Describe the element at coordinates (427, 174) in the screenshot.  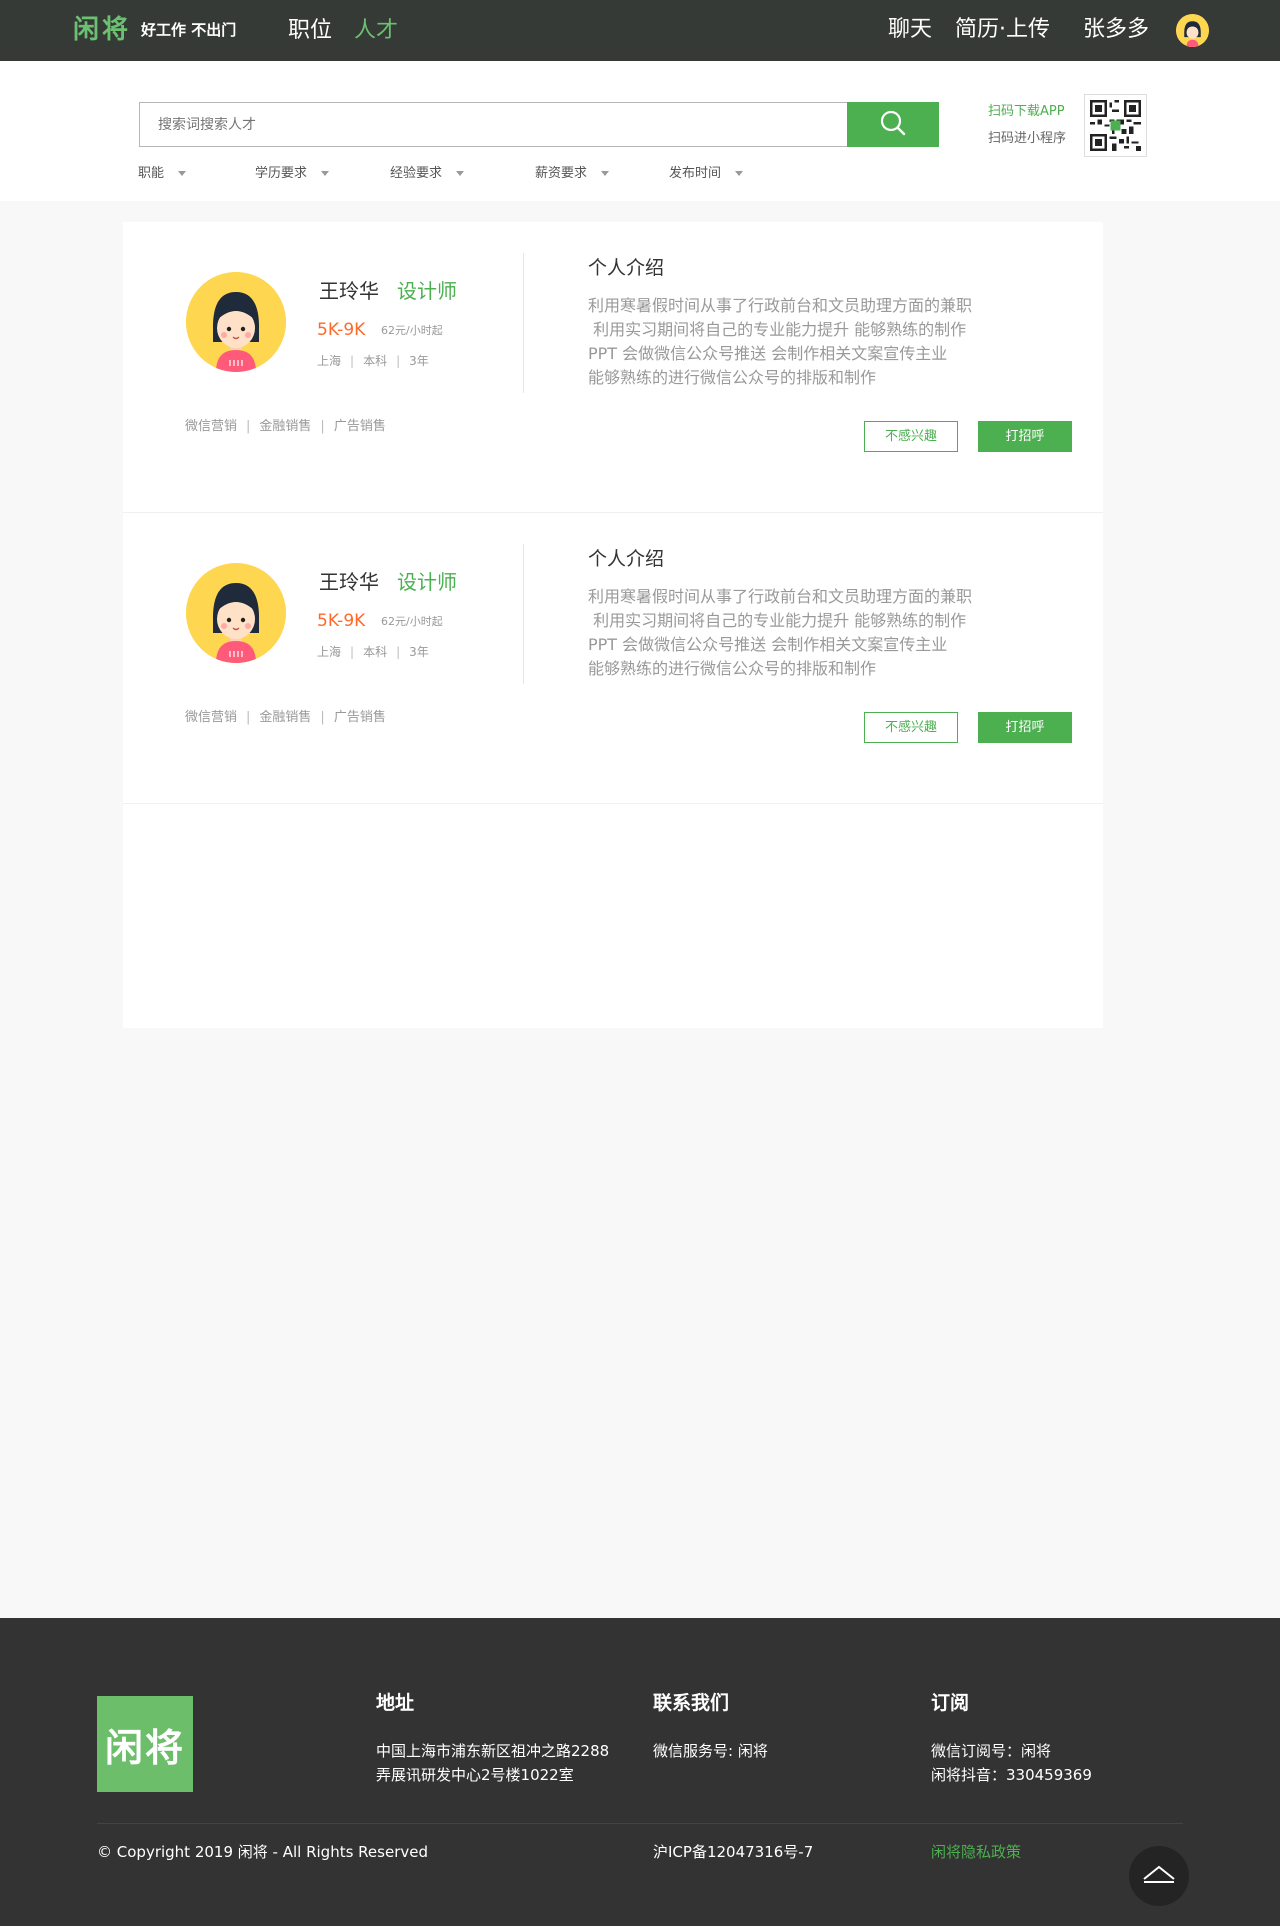
I see `filter-experience: 经验要求` at that location.